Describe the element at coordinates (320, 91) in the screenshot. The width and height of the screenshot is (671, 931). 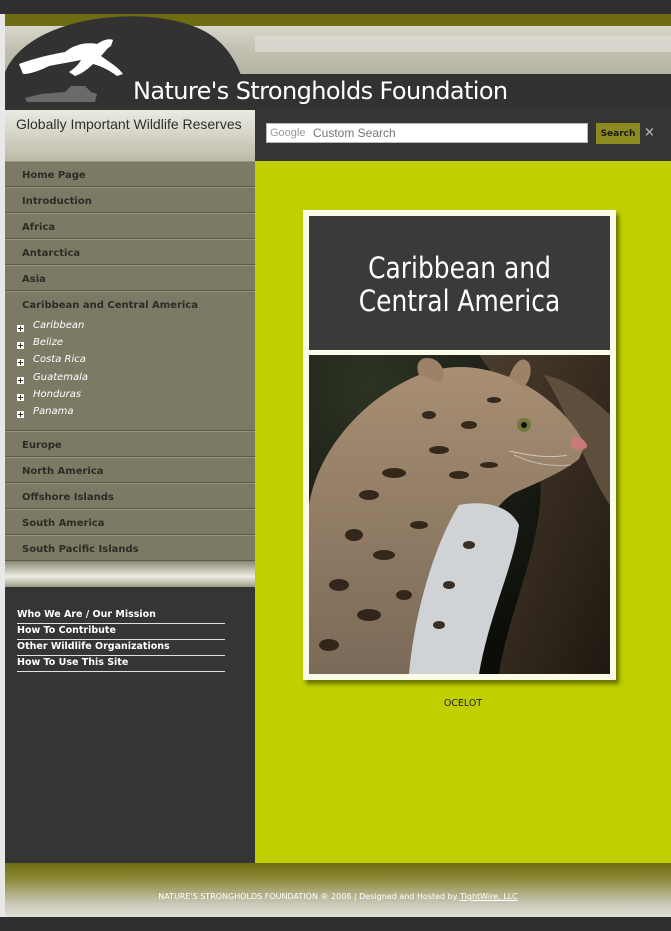
I see `site-title: Nature's Strongholds Foundation` at that location.